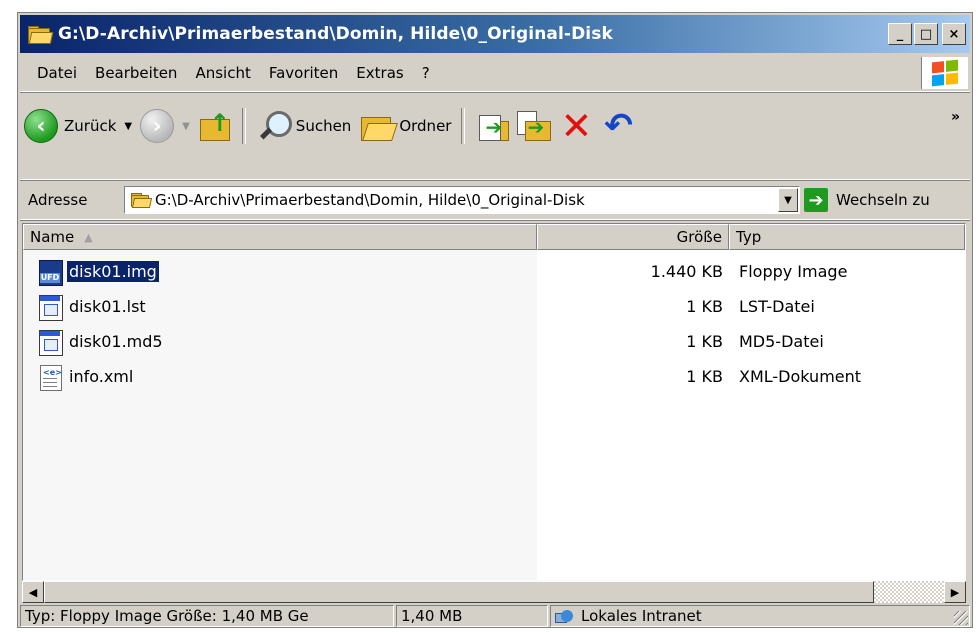 Image resolution: width=978 pixels, height=632 pixels. What do you see at coordinates (847, 237) in the screenshot?
I see `column-header-type: Typ` at bounding box center [847, 237].